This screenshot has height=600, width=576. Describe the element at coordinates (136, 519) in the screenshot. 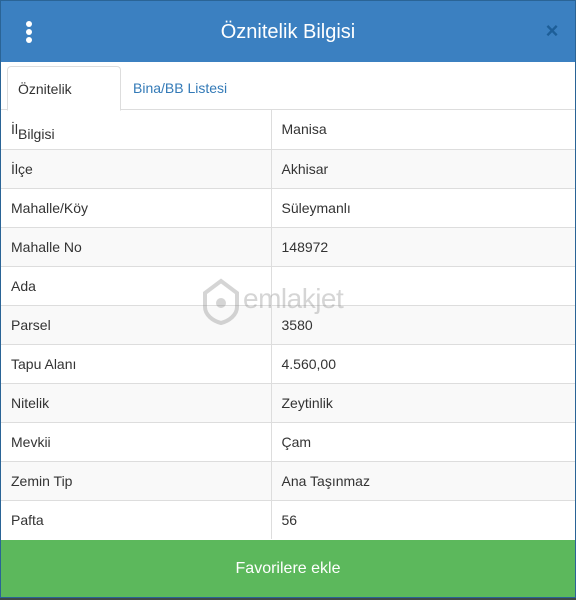

I see `row-key: Pafta` at that location.